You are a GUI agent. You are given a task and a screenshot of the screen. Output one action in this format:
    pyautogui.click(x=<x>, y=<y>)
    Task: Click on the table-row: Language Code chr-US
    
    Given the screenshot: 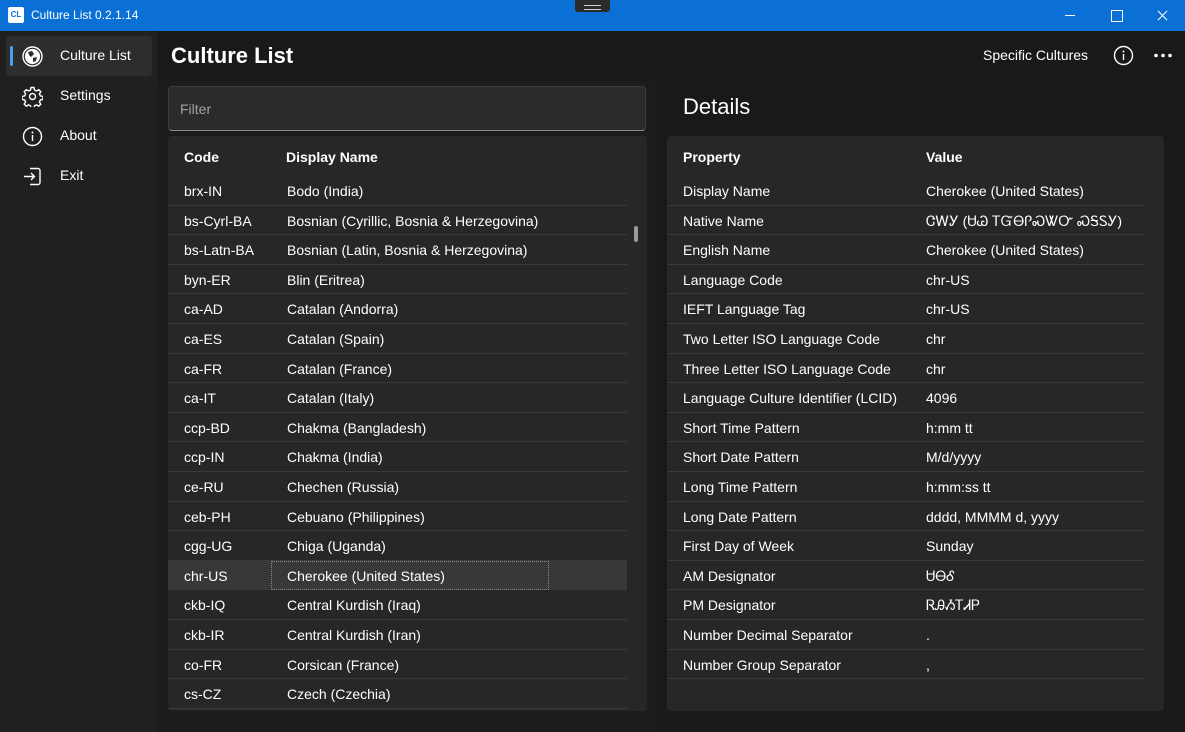 What is the action you would take?
    pyautogui.click(x=905, y=280)
    